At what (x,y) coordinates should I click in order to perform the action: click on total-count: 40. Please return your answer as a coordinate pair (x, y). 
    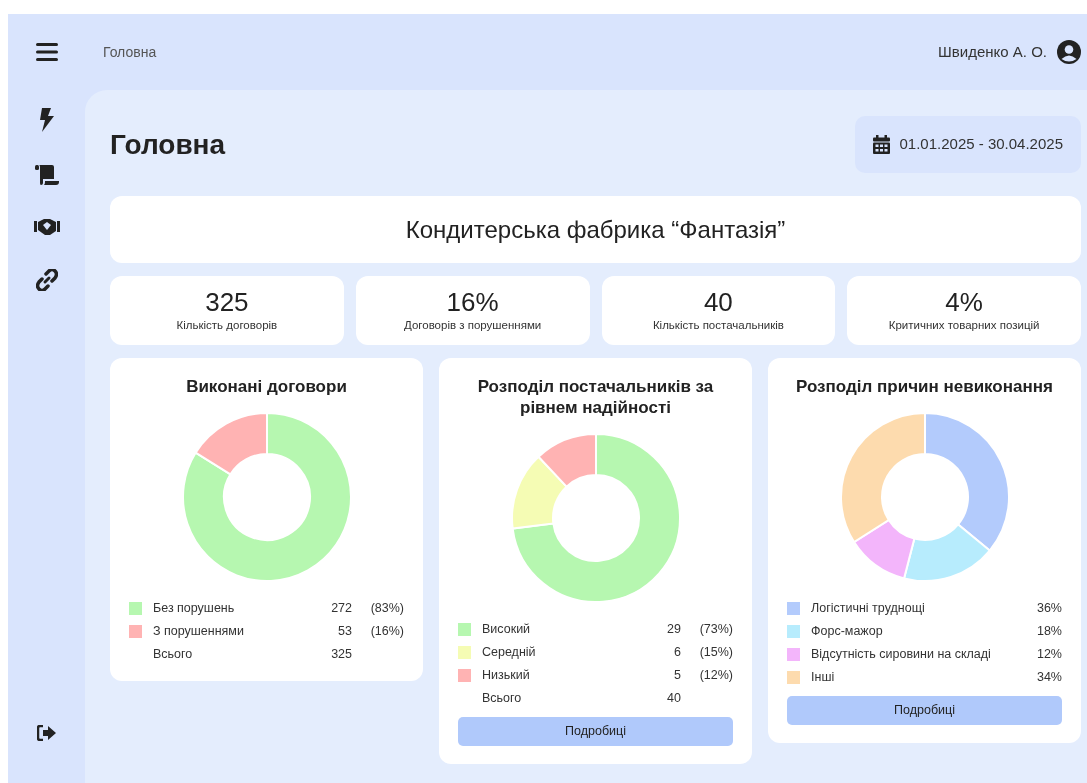
    Looking at the image, I should click on (673, 698).